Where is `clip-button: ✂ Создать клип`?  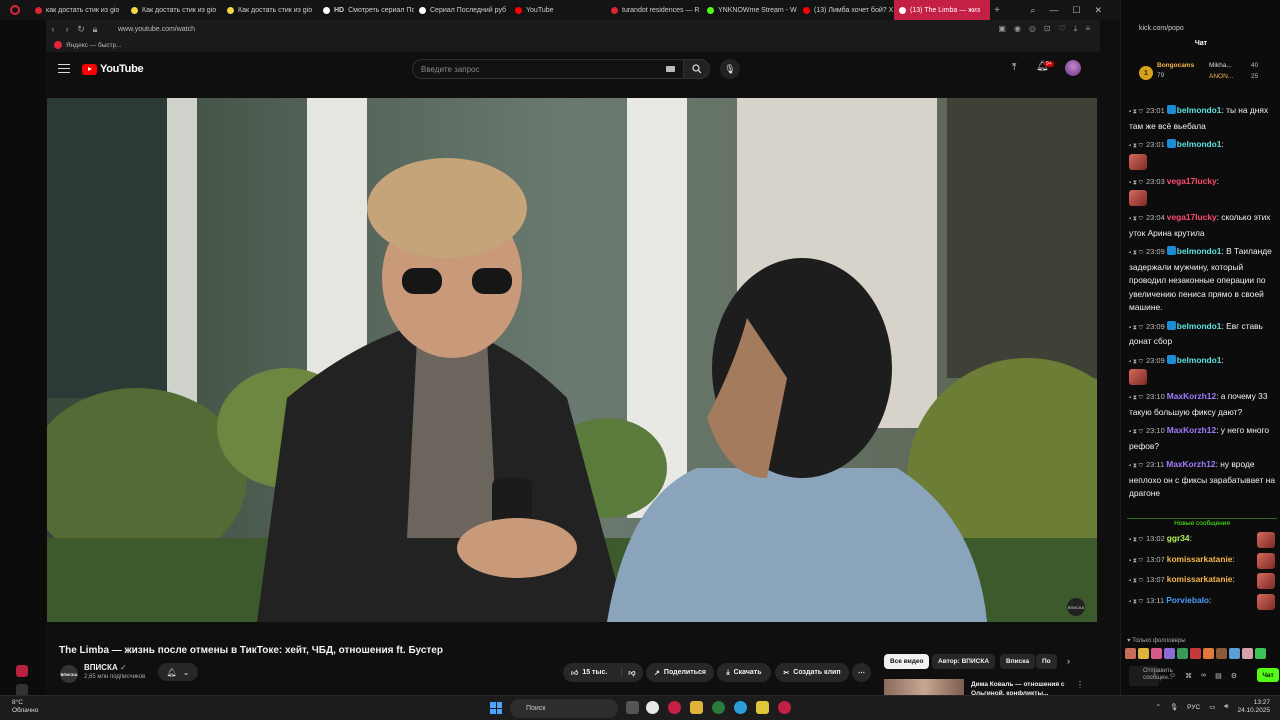
clip-button: ✂ Создать клип is located at coordinates (812, 672).